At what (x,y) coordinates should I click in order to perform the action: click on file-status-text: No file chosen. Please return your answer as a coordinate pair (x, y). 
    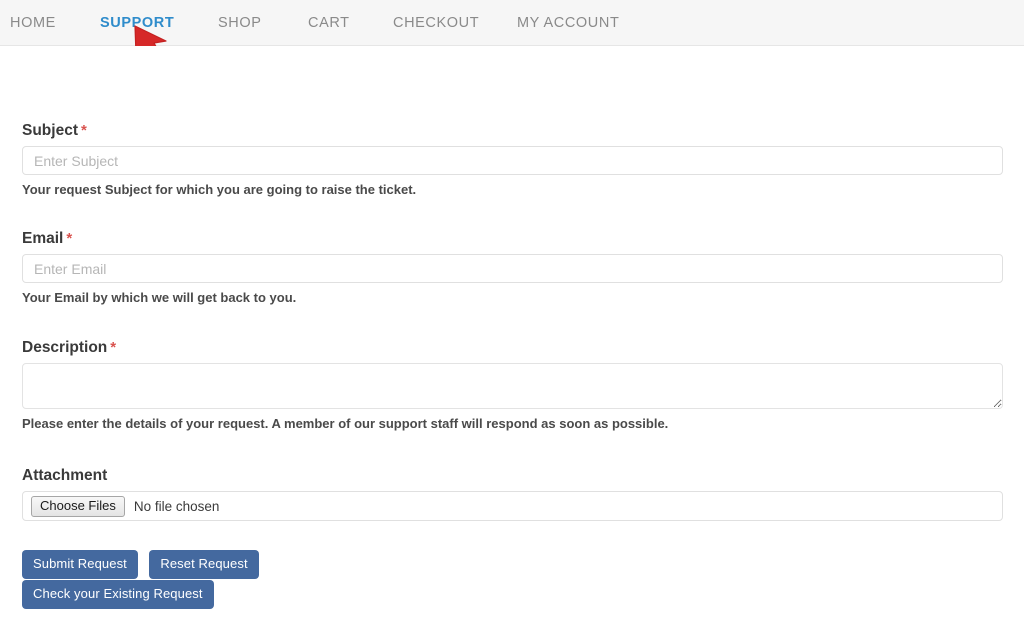
    Looking at the image, I should click on (176, 506).